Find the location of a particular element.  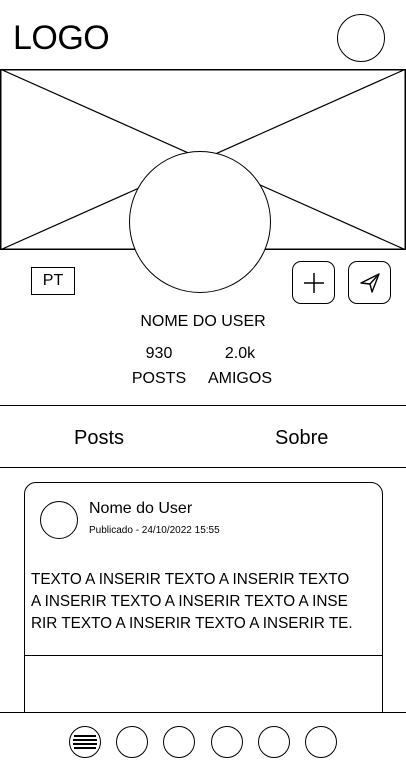

friends-count: 2.0k is located at coordinates (240, 353).